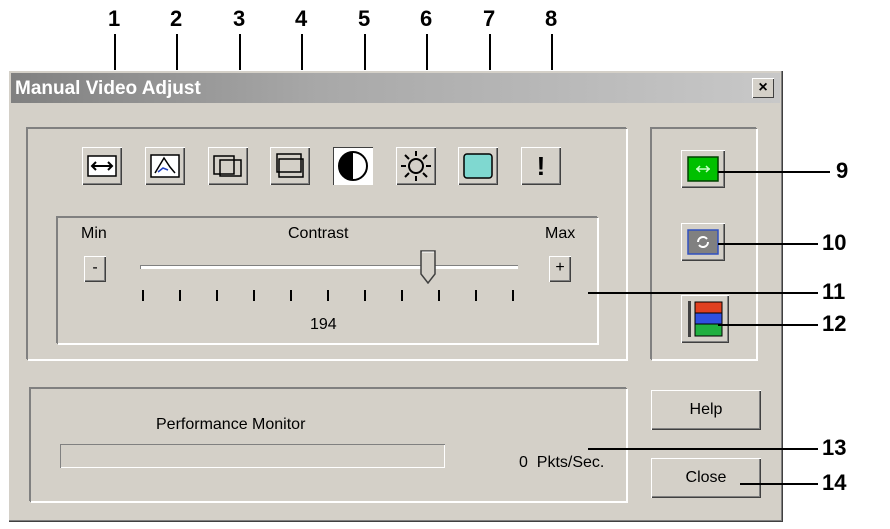 Image resolution: width=890 pixels, height=529 pixels. I want to click on callout-13: 13, so click(834, 447).